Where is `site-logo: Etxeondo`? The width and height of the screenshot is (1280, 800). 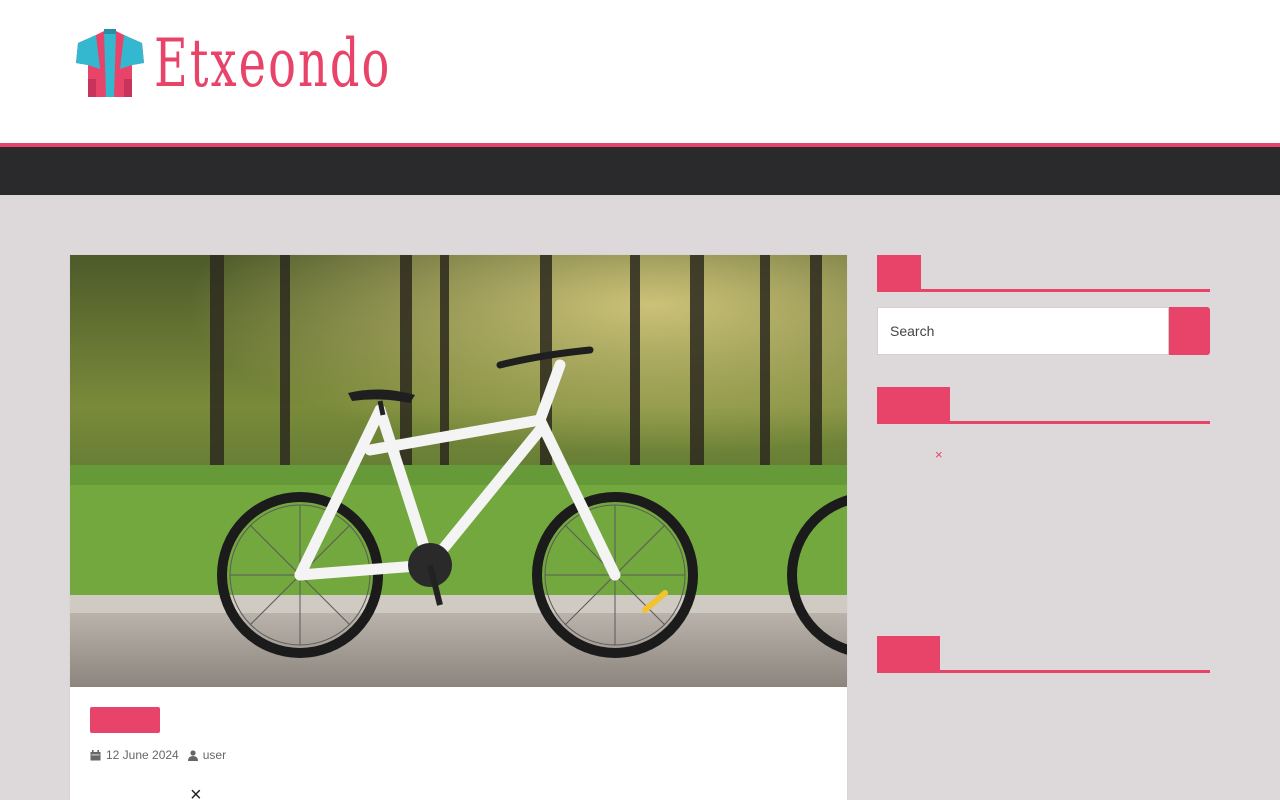 site-logo: Etxeondo is located at coordinates (283, 64).